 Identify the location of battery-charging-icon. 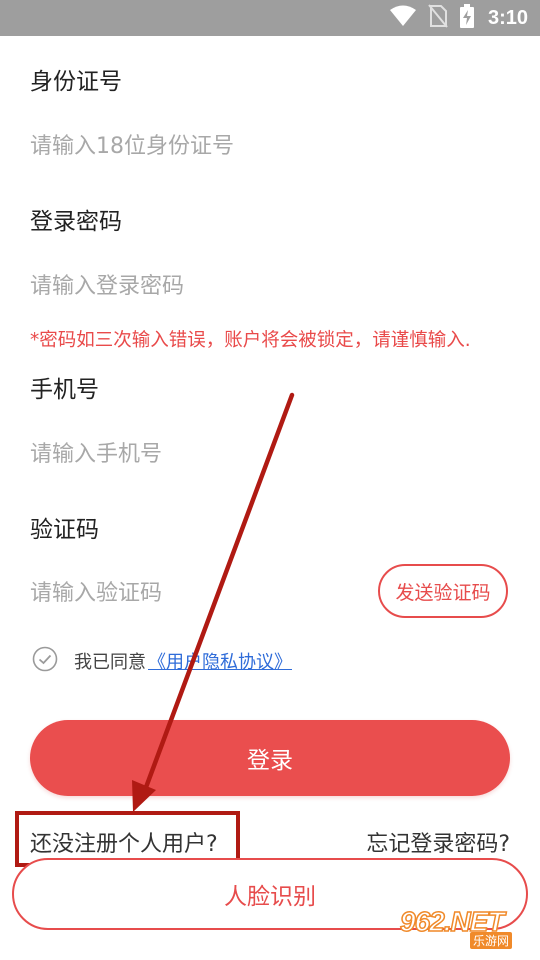
(466, 18).